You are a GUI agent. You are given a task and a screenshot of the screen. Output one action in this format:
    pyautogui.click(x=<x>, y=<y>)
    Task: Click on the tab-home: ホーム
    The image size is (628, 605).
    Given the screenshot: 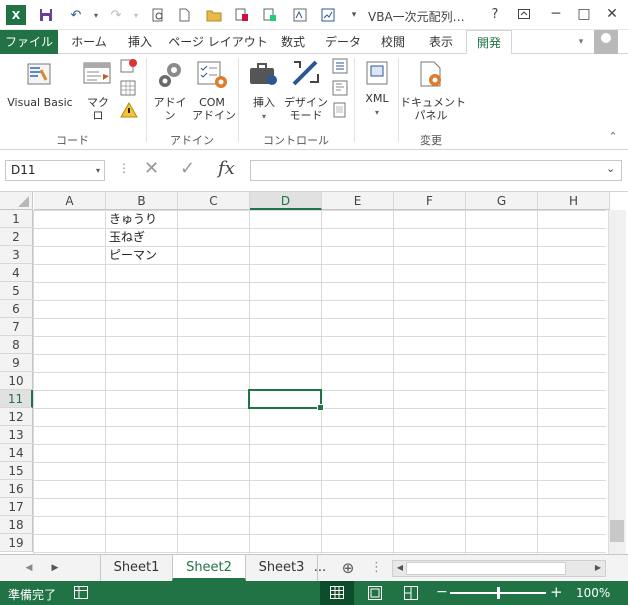 What is the action you would take?
    pyautogui.click(x=89, y=42)
    